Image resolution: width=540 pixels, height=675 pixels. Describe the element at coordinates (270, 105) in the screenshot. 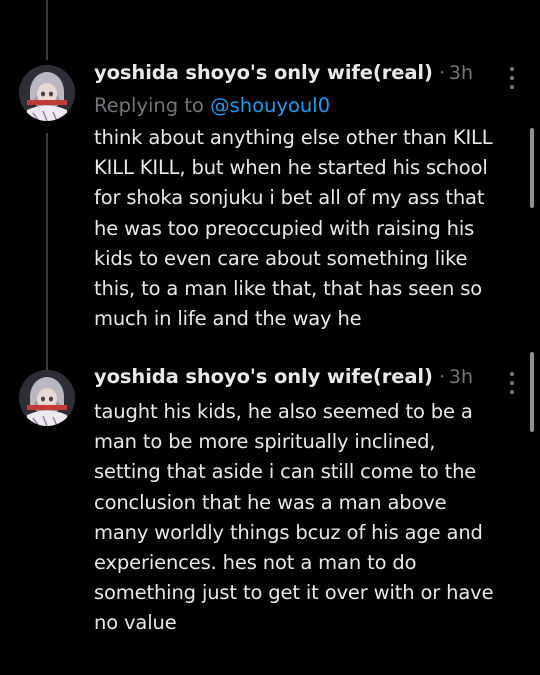

I see `reply-handle-link: @shouyoul0` at that location.